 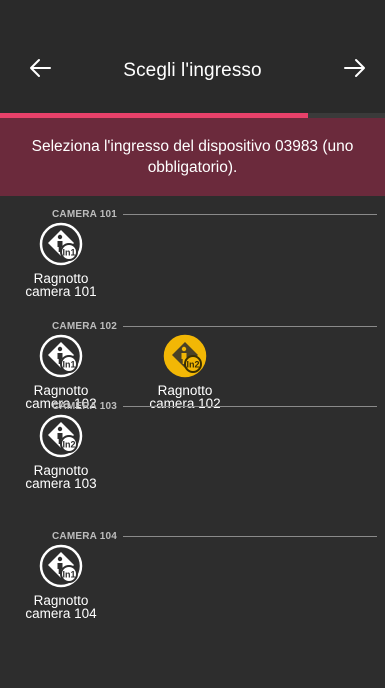 What do you see at coordinates (61, 613) in the screenshot?
I see `input-label-line2: camera 104` at bounding box center [61, 613].